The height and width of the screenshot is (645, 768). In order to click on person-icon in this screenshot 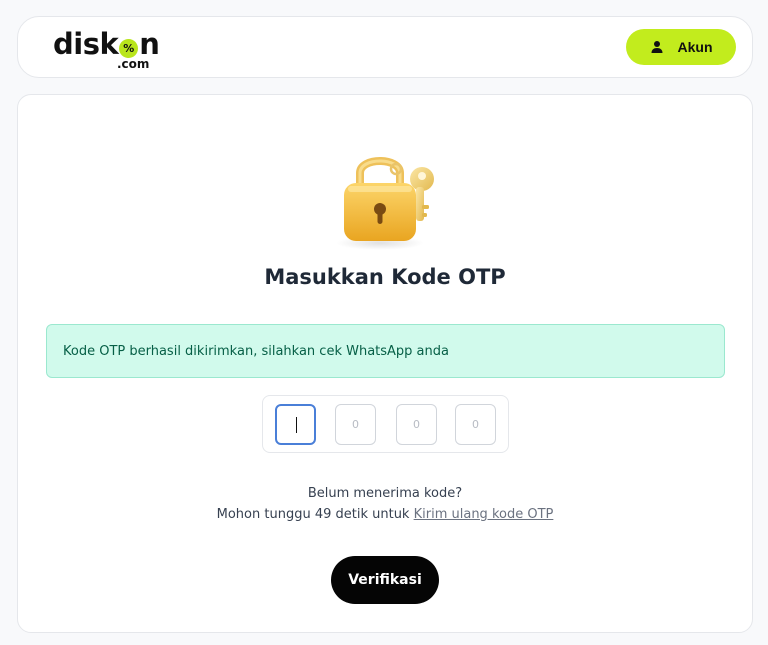, I will do `click(656, 47)`.